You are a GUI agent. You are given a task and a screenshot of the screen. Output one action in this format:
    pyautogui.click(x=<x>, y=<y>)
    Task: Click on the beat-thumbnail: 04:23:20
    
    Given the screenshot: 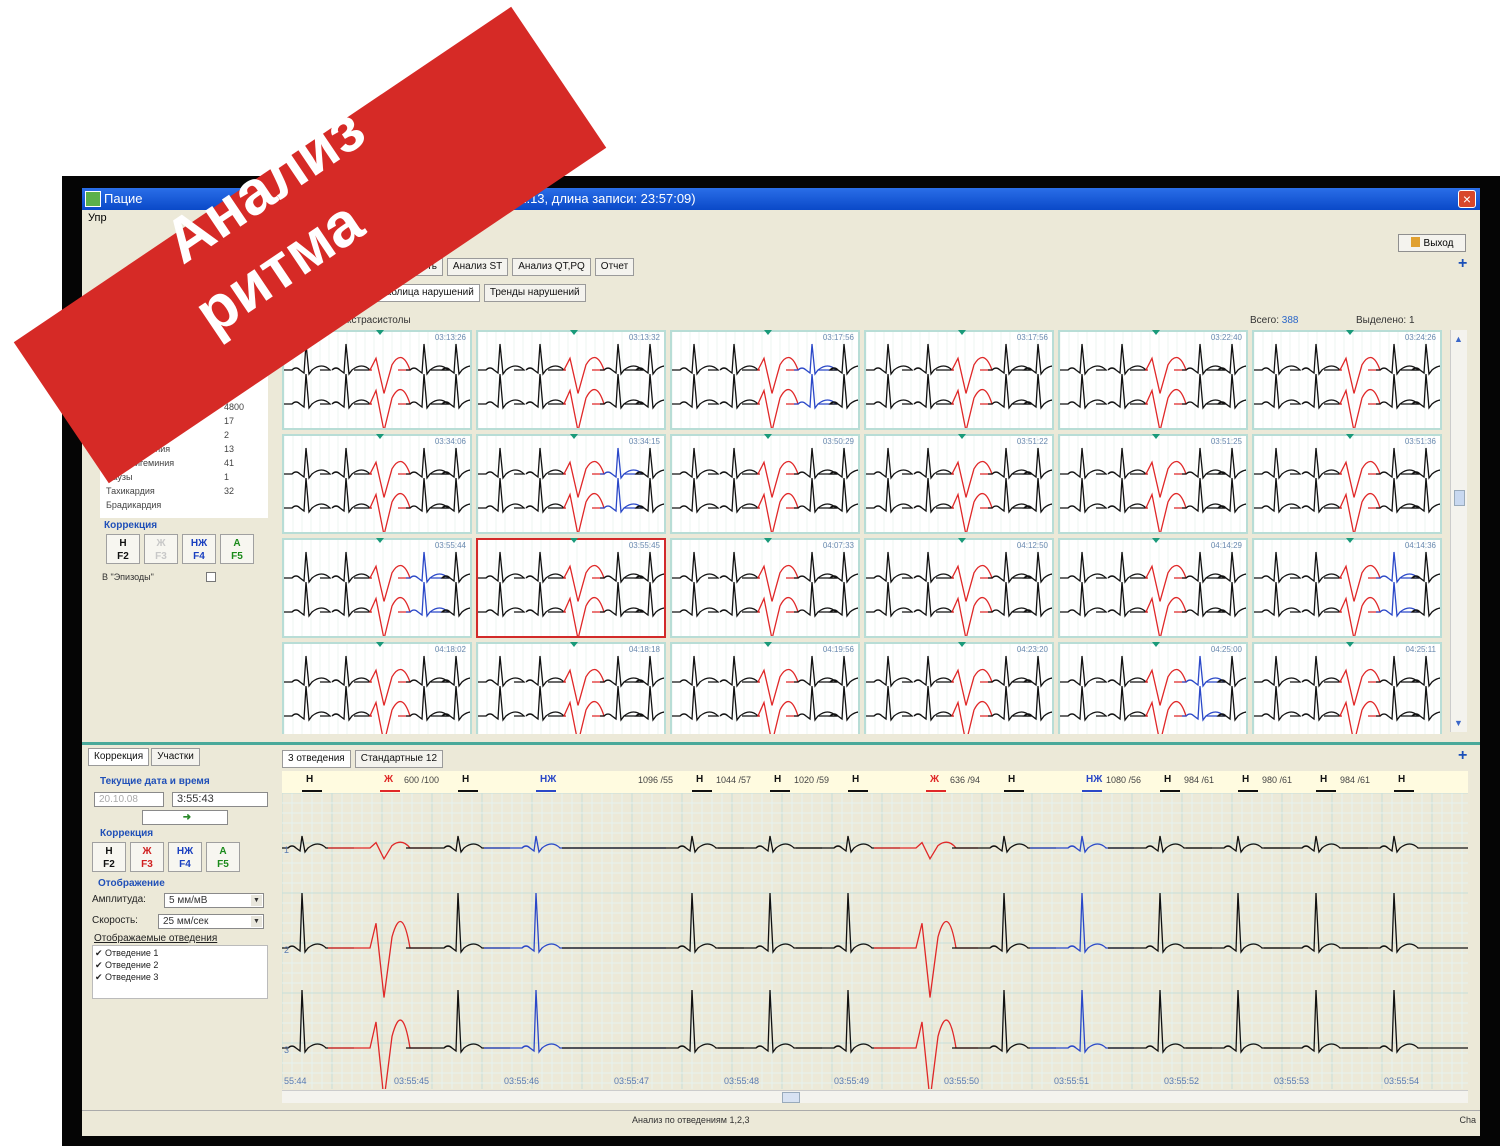 What is the action you would take?
    pyautogui.click(x=959, y=688)
    